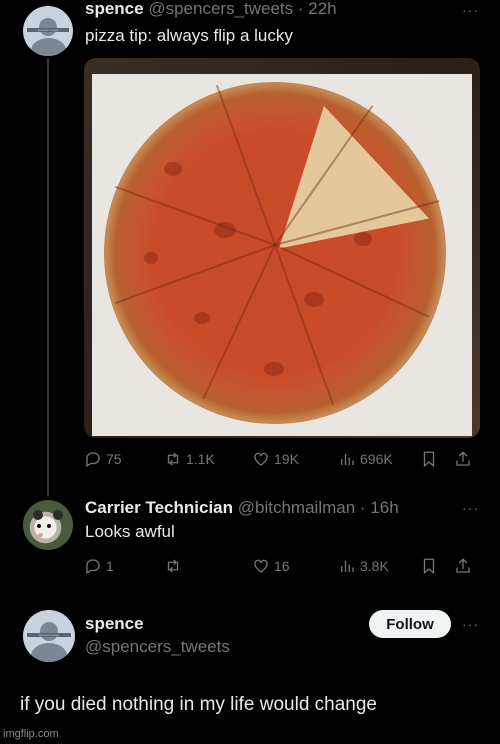 The height and width of the screenshot is (744, 500). I want to click on reply-header: Carrier Technician @bitchmailman · 16h, so click(242, 508).